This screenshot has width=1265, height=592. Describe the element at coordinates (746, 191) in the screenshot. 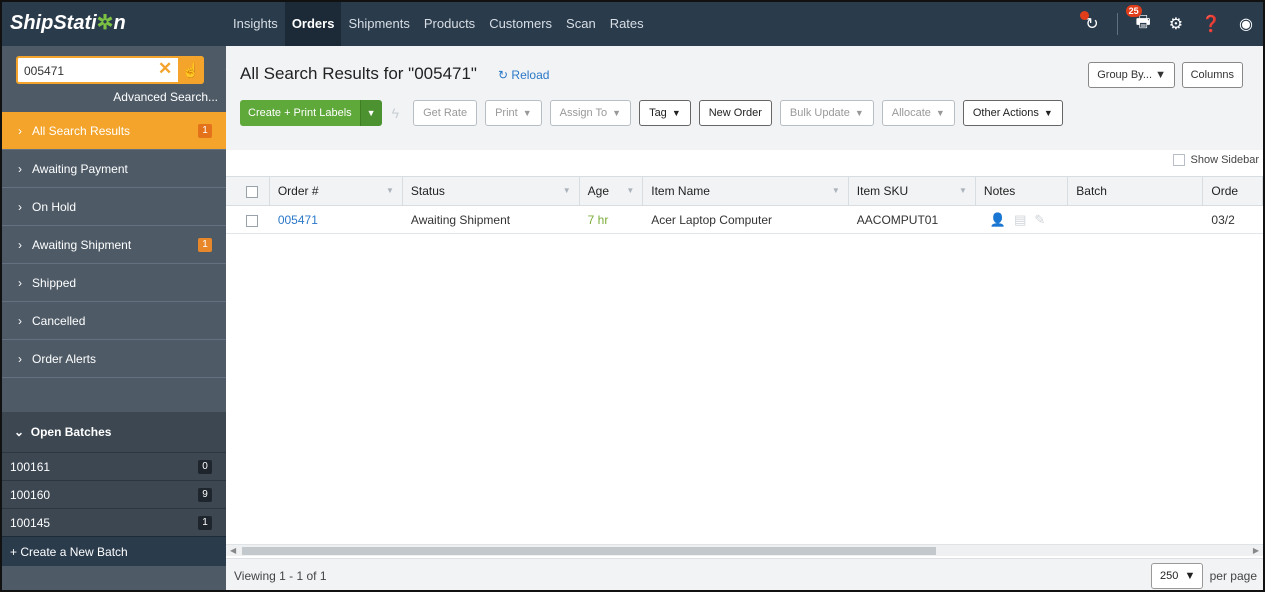

I see `column-header-item-name: Item Name ▼` at that location.